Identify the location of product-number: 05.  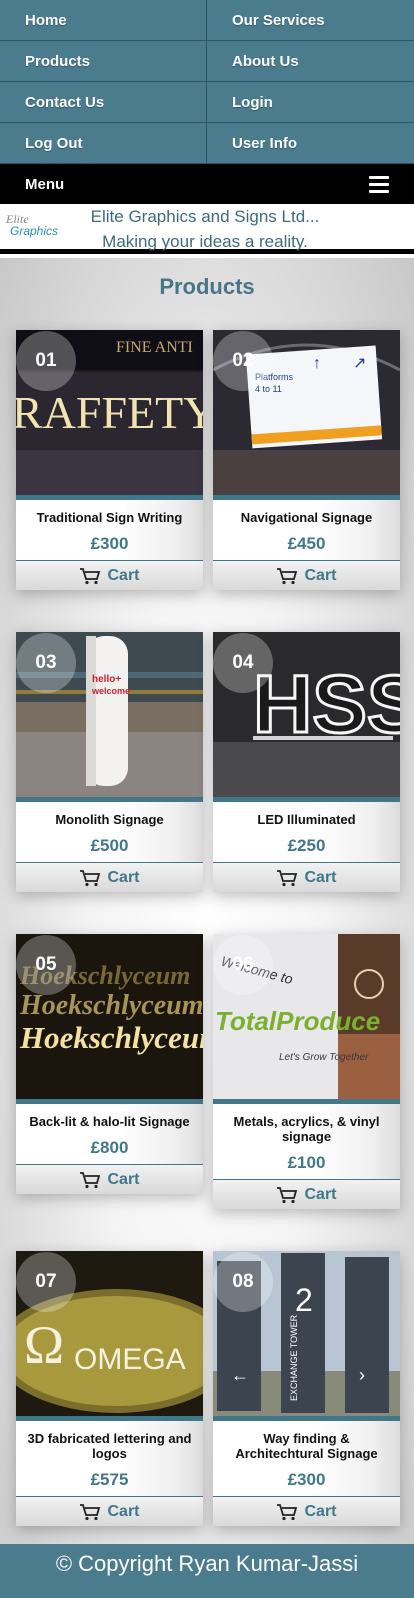
(46, 965).